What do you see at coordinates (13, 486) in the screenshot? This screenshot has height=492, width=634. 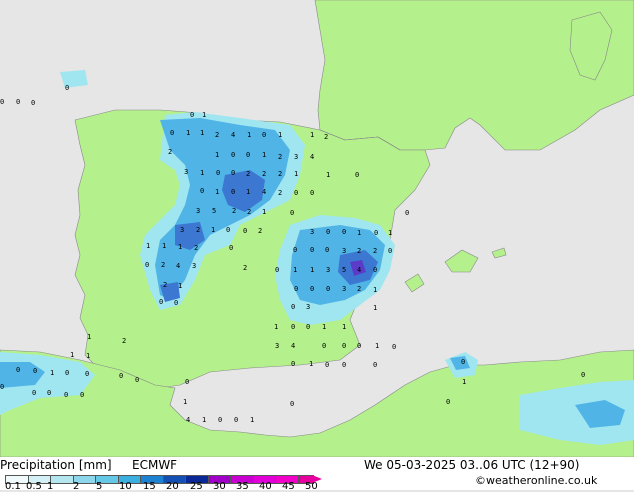 I see `legend-tick-label: 0.1` at bounding box center [13, 486].